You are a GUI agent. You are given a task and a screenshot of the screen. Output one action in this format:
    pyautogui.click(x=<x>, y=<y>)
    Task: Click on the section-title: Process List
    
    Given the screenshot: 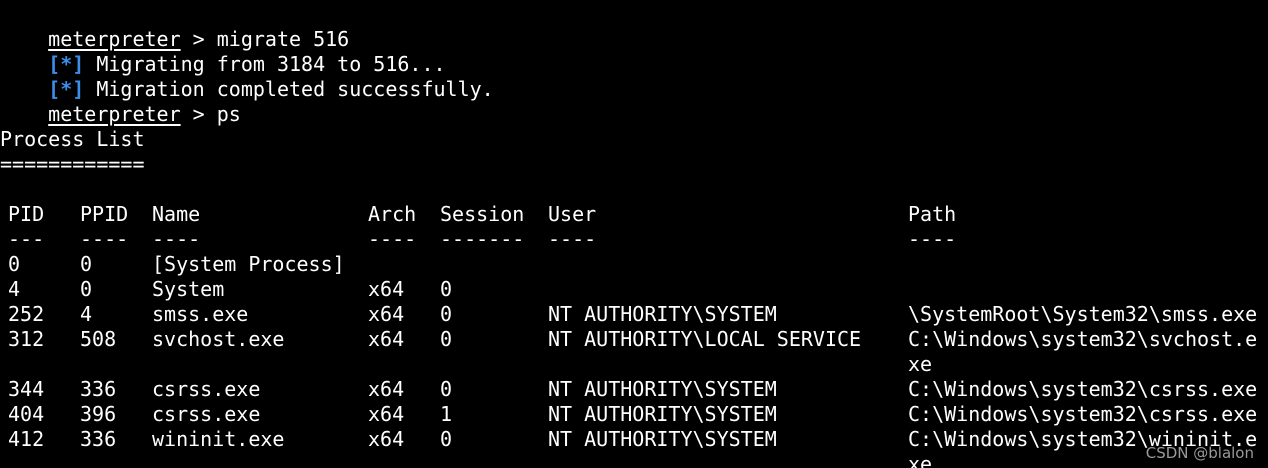 What is the action you would take?
    pyautogui.click(x=72, y=139)
    